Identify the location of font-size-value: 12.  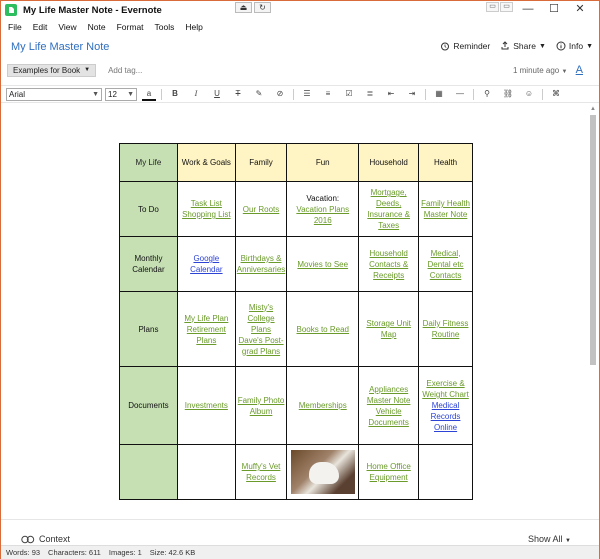
(112, 94).